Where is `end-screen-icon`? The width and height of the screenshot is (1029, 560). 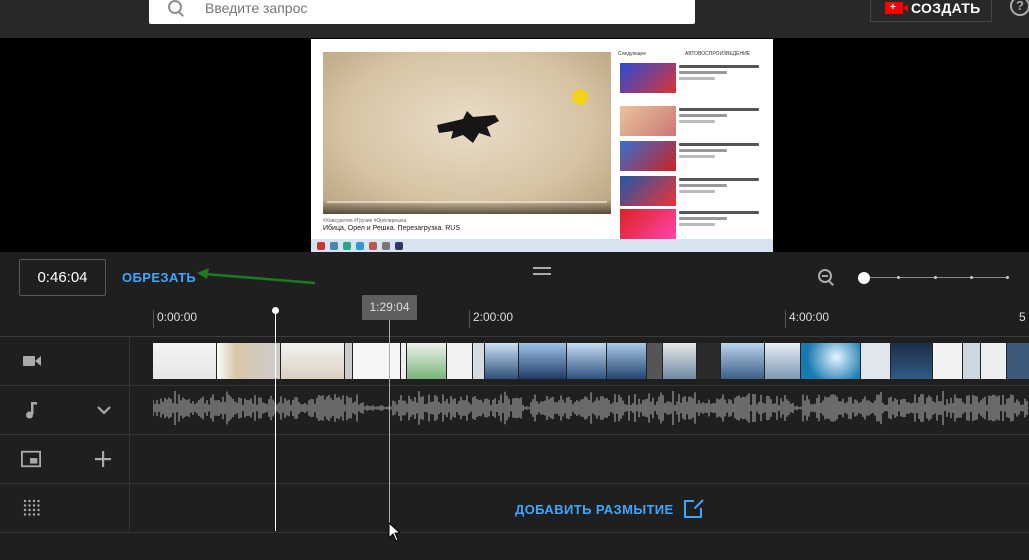
end-screen-icon is located at coordinates (31, 459).